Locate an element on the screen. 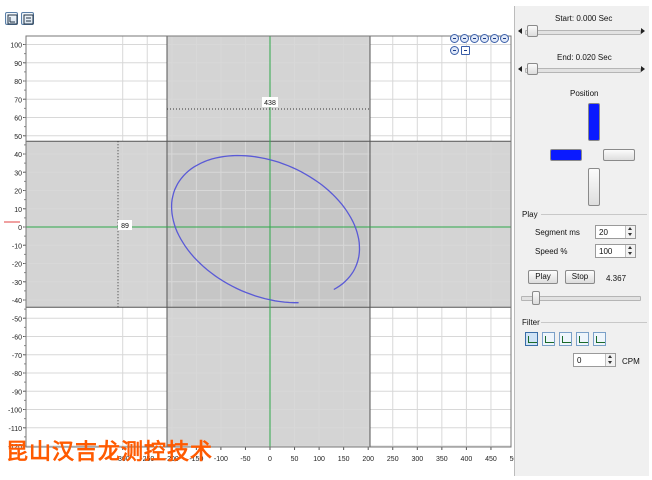 The width and height of the screenshot is (652, 480). x-tick-label: -50 is located at coordinates (245, 459).